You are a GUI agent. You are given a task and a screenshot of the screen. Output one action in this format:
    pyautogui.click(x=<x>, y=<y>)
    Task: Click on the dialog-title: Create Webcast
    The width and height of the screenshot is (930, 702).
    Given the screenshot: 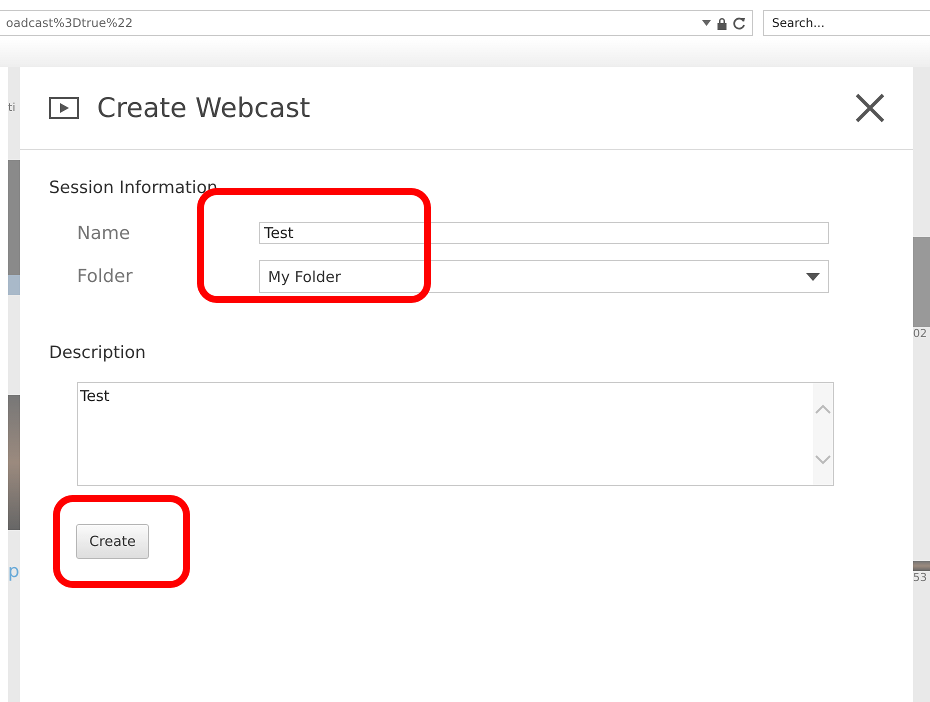 What is the action you would take?
    pyautogui.click(x=204, y=108)
    